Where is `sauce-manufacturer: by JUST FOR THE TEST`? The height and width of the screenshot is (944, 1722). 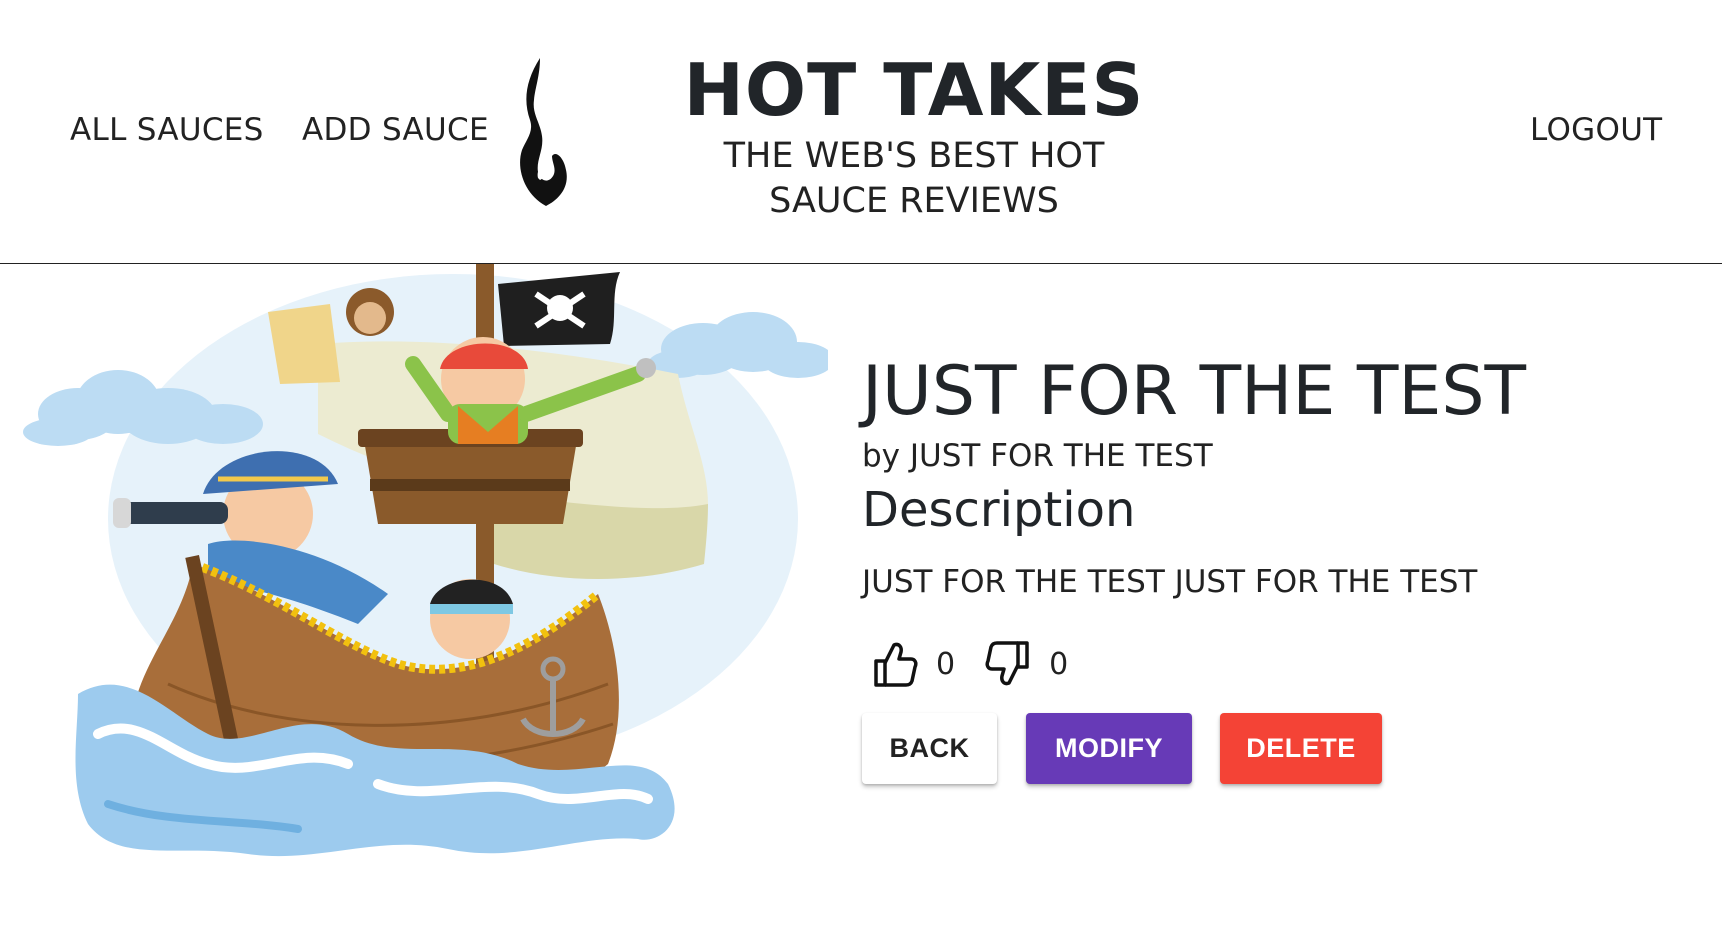
sauce-manufacturer: by JUST FOR THE TEST is located at coordinates (1037, 456).